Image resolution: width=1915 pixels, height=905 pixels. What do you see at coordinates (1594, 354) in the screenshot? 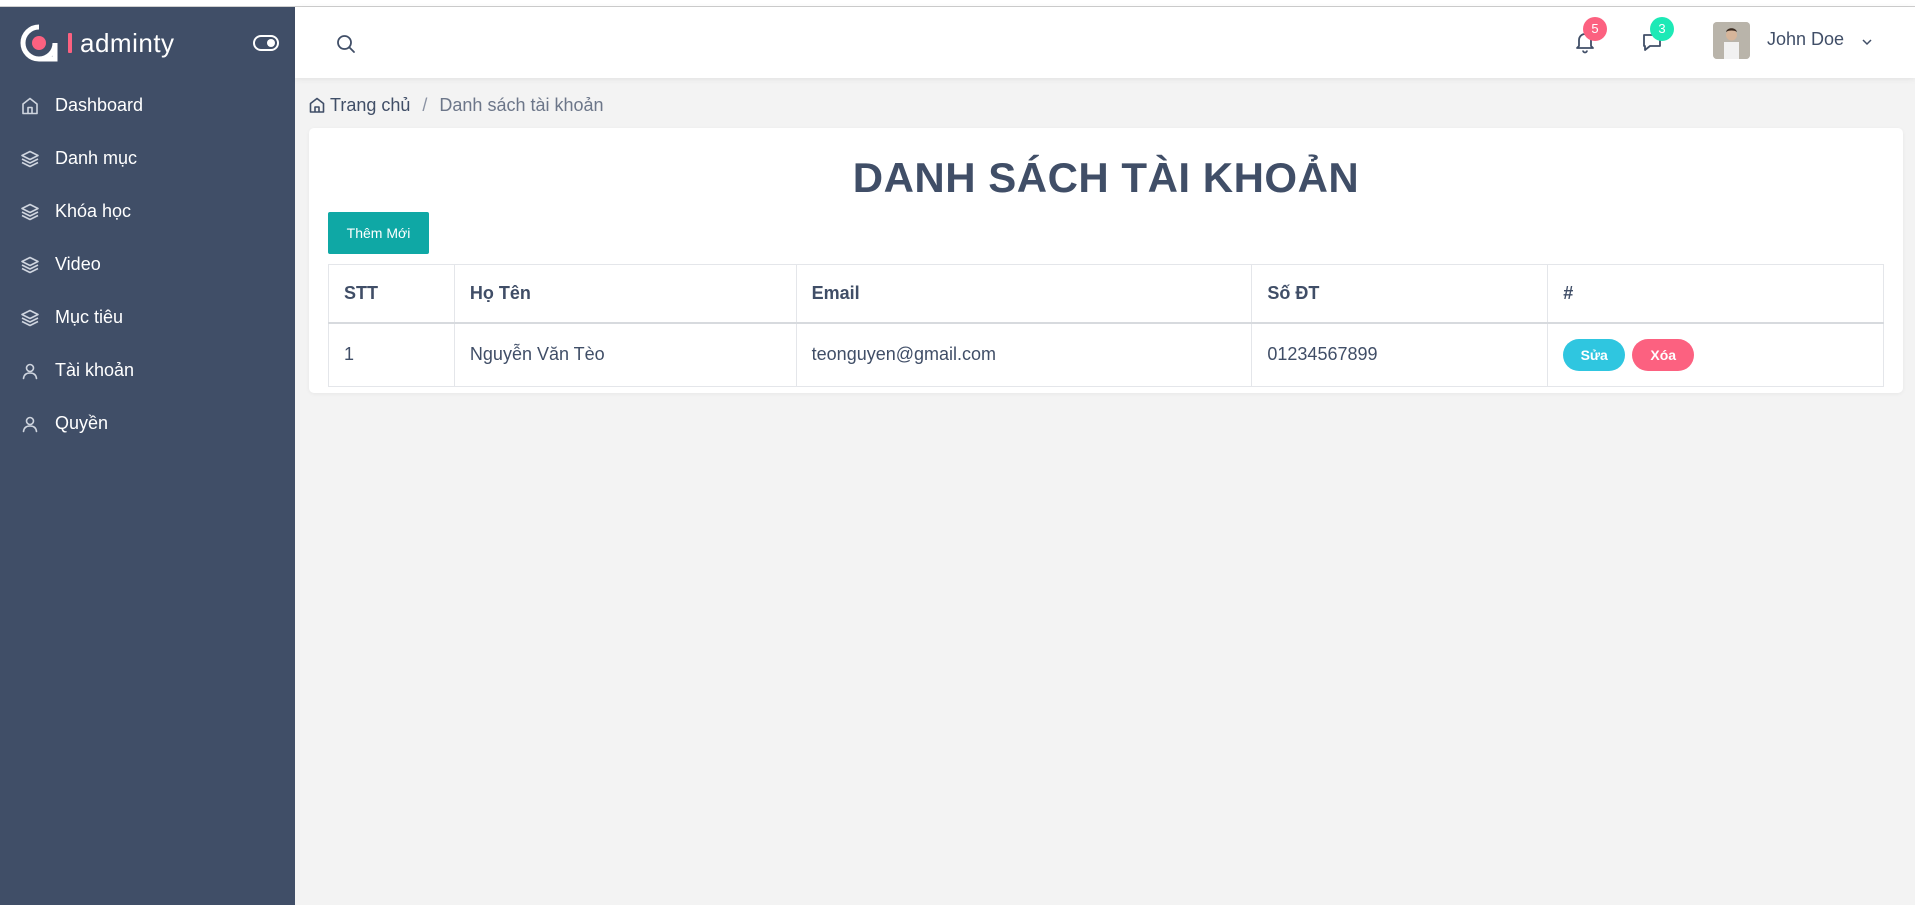
I see `edit-button: Sửa` at bounding box center [1594, 354].